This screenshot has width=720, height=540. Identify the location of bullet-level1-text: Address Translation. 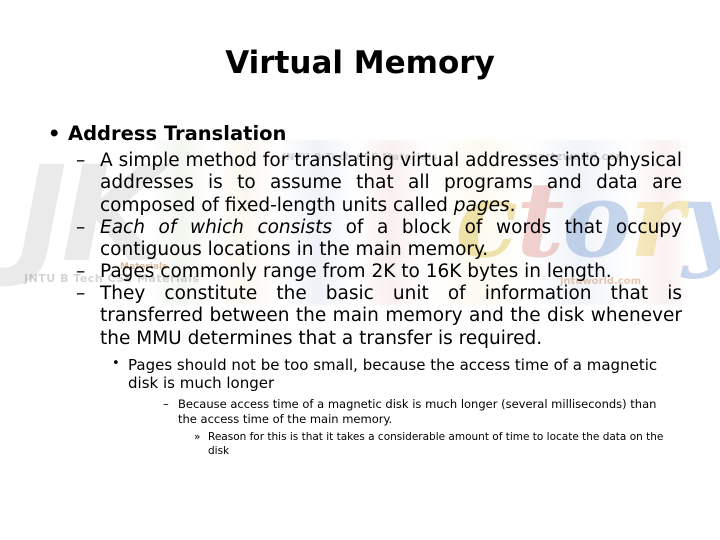
(177, 133).